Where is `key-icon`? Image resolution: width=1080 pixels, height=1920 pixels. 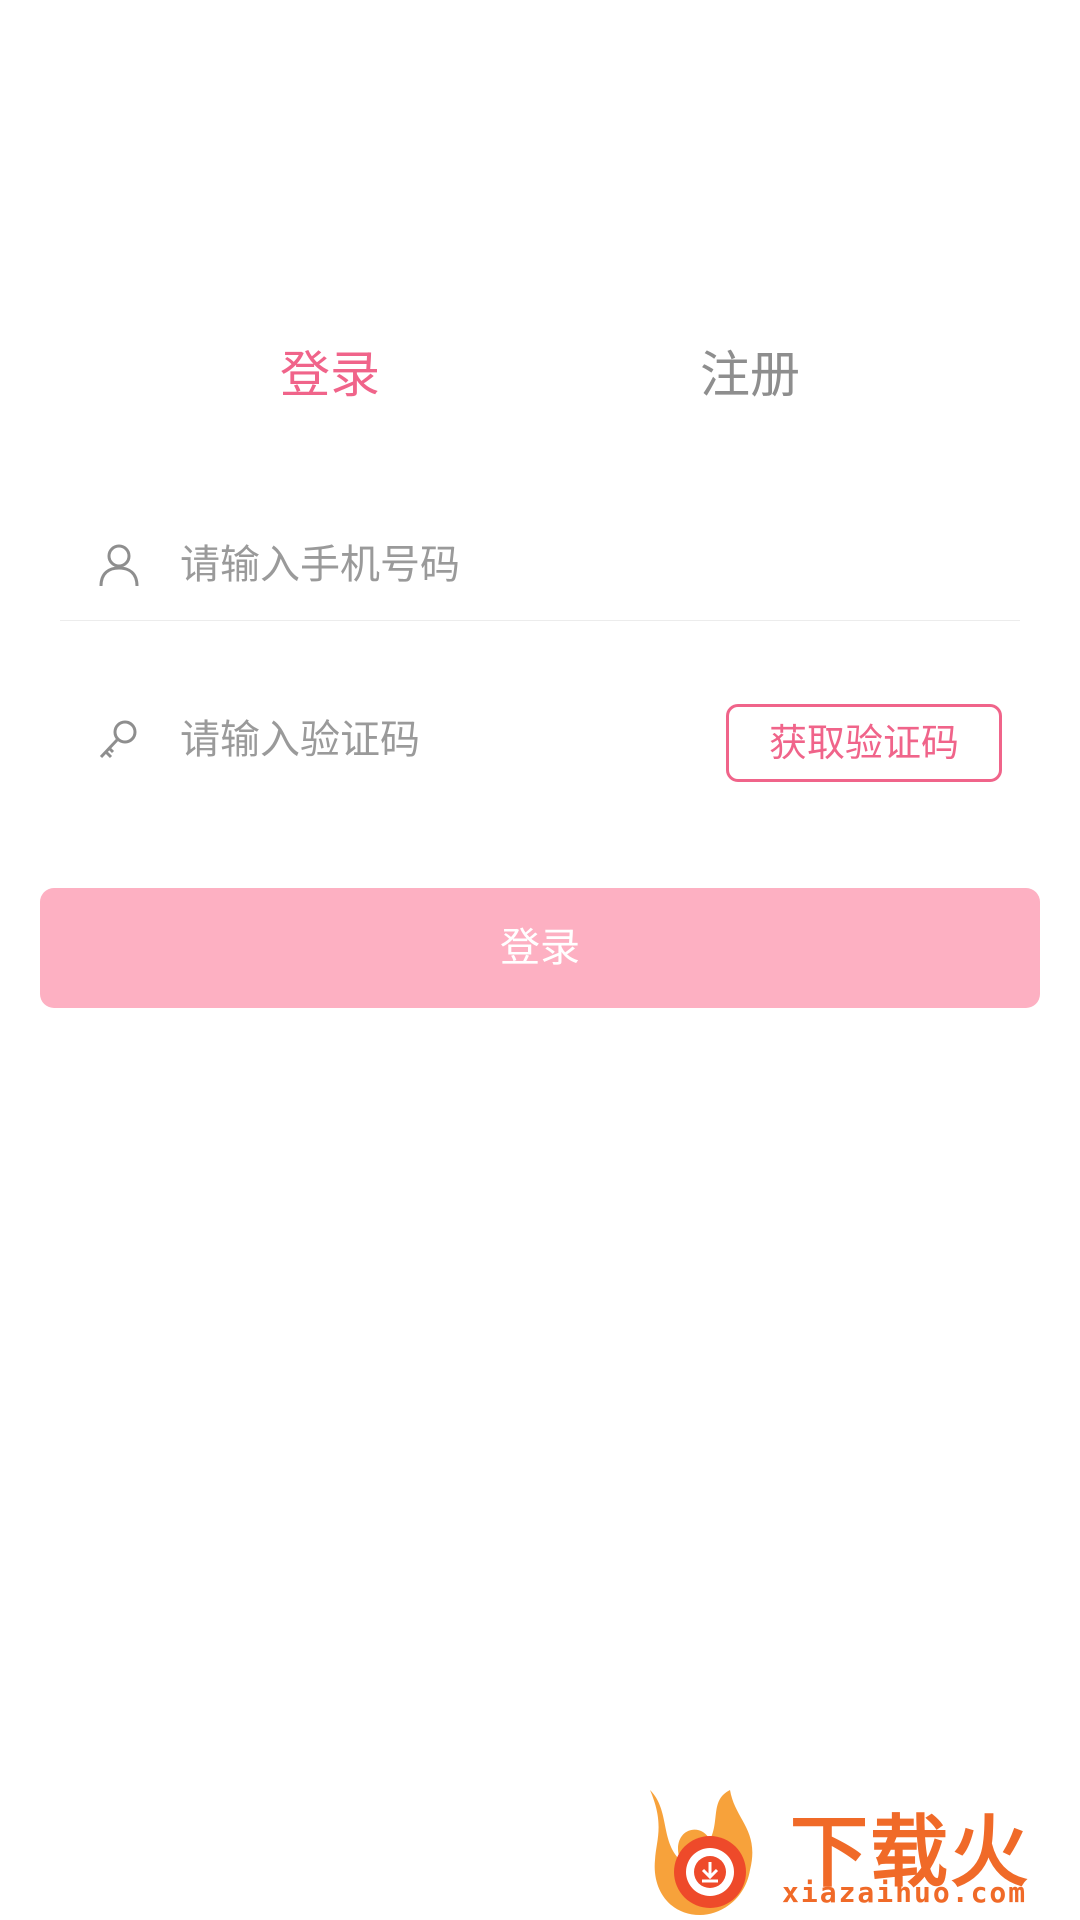
key-icon is located at coordinates (118, 739).